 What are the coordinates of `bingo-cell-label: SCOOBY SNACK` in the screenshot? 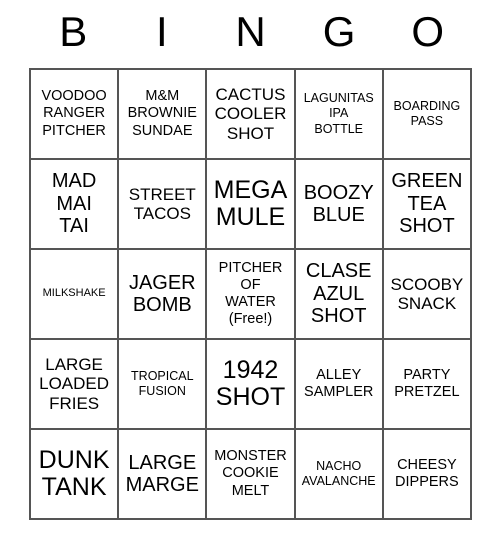 It's located at (427, 293).